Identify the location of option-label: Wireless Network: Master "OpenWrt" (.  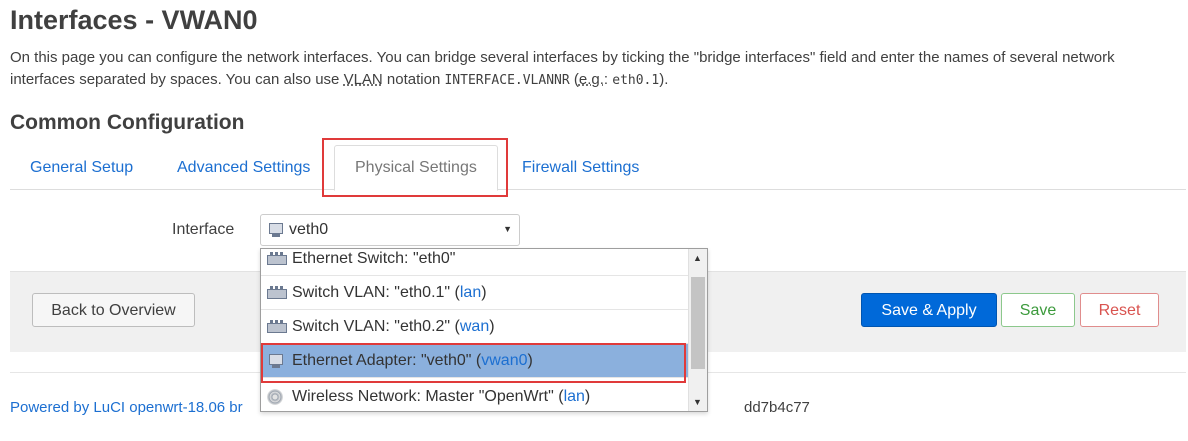
(428, 396).